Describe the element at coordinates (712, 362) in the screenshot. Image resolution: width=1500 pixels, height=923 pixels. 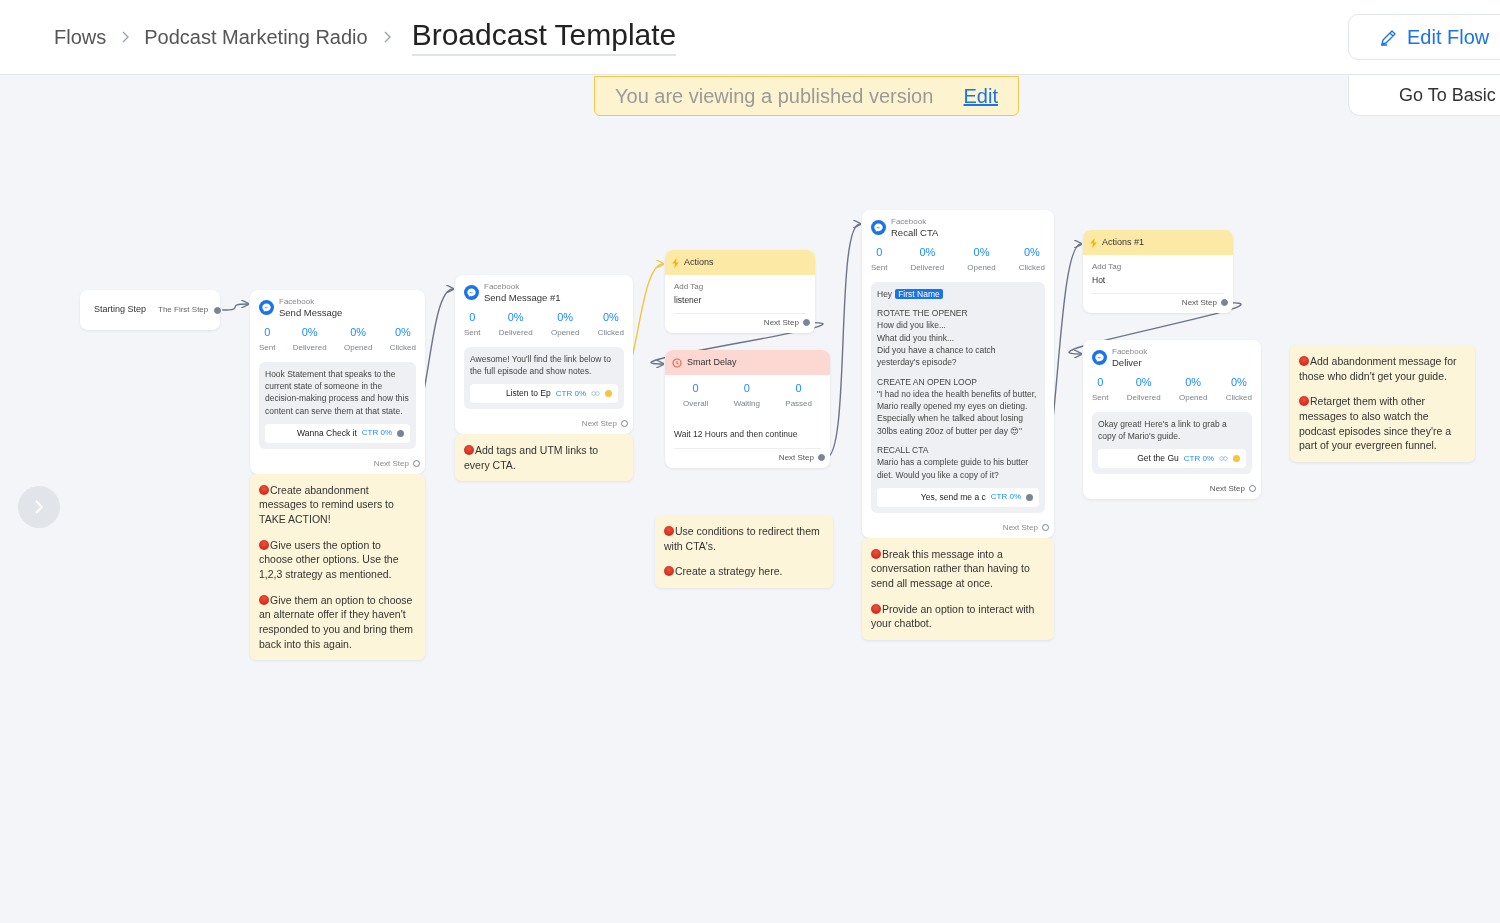
I see `node-title: Smart Delay` at that location.